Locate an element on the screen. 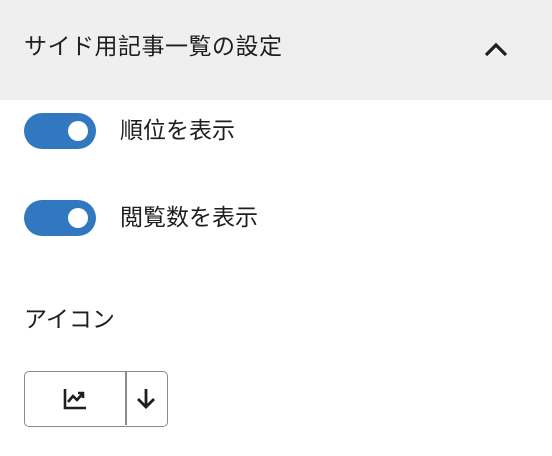 The width and height of the screenshot is (552, 456). panel-title: サイド用記事一覧の設定 is located at coordinates (153, 47).